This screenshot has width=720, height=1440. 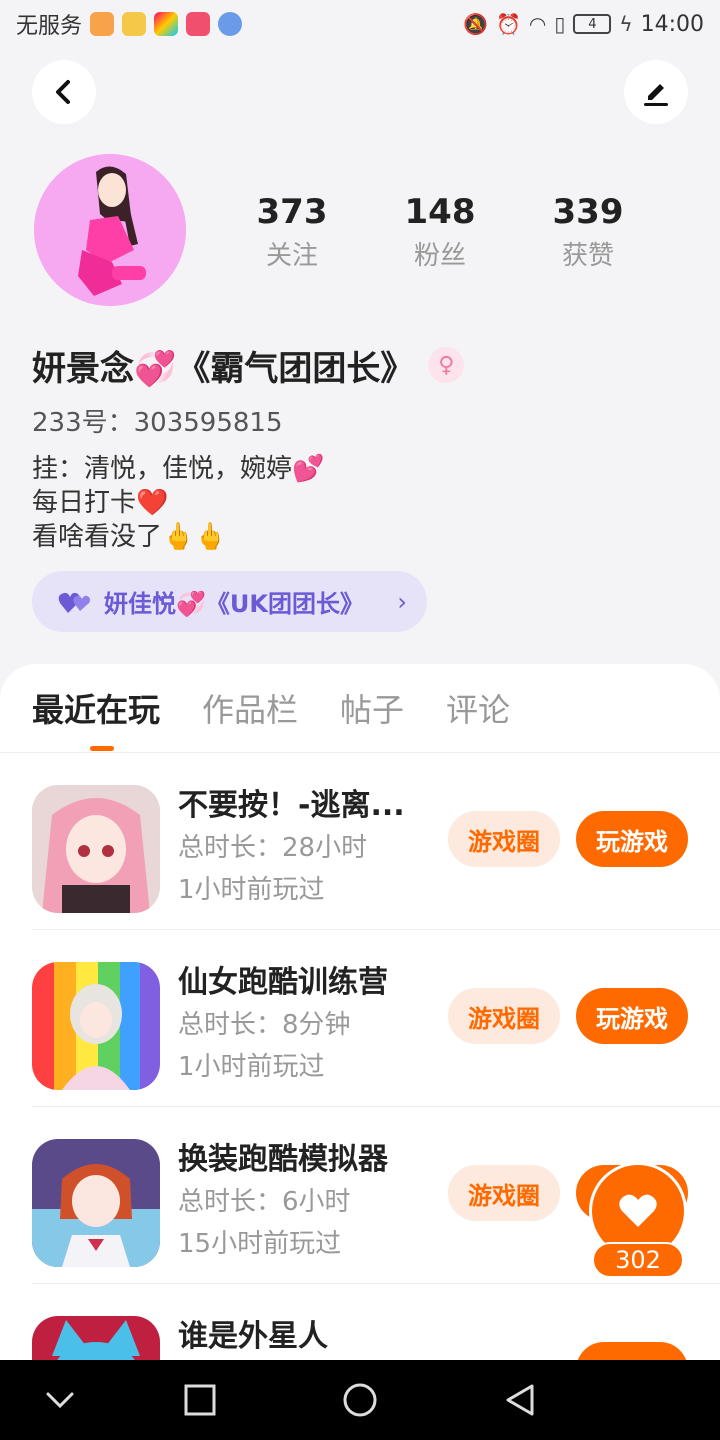 I want to click on back-button, so click(x=64, y=92).